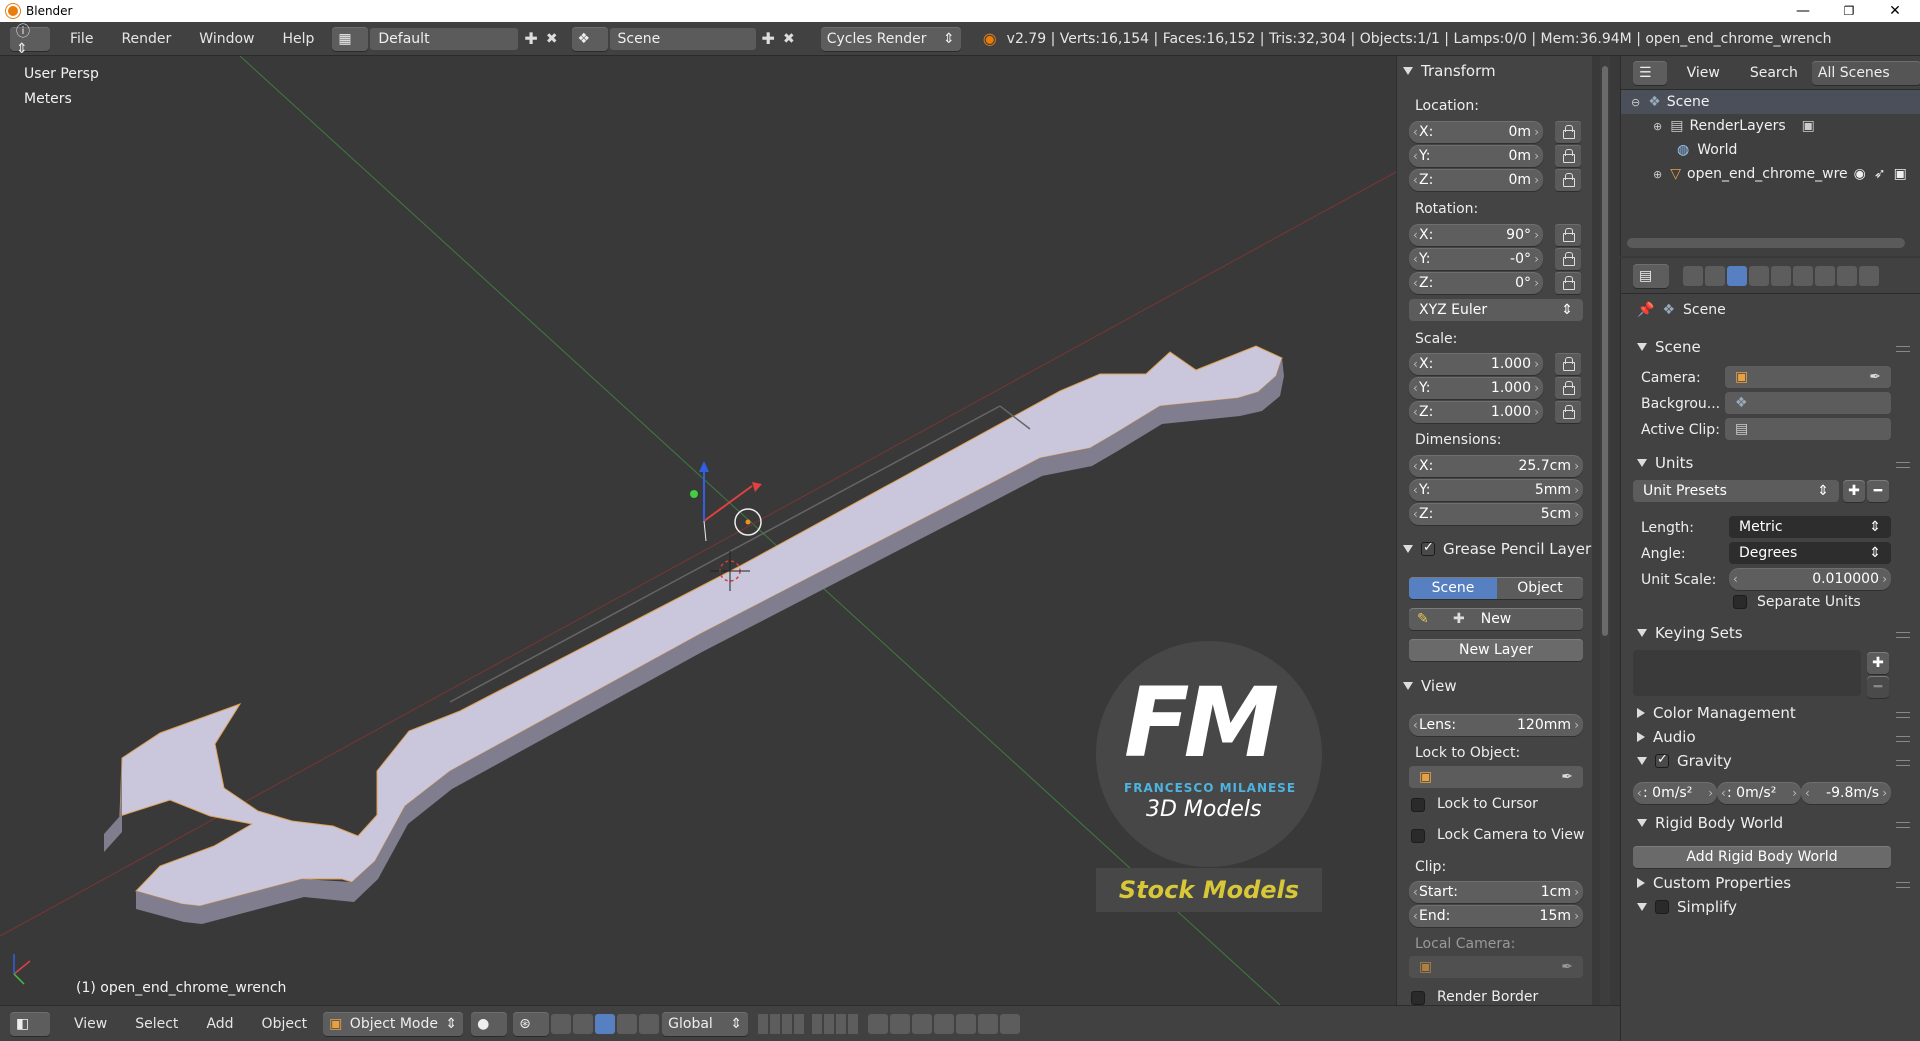  Describe the element at coordinates (1693, 275) in the screenshot. I see `render-tab-icon` at that location.